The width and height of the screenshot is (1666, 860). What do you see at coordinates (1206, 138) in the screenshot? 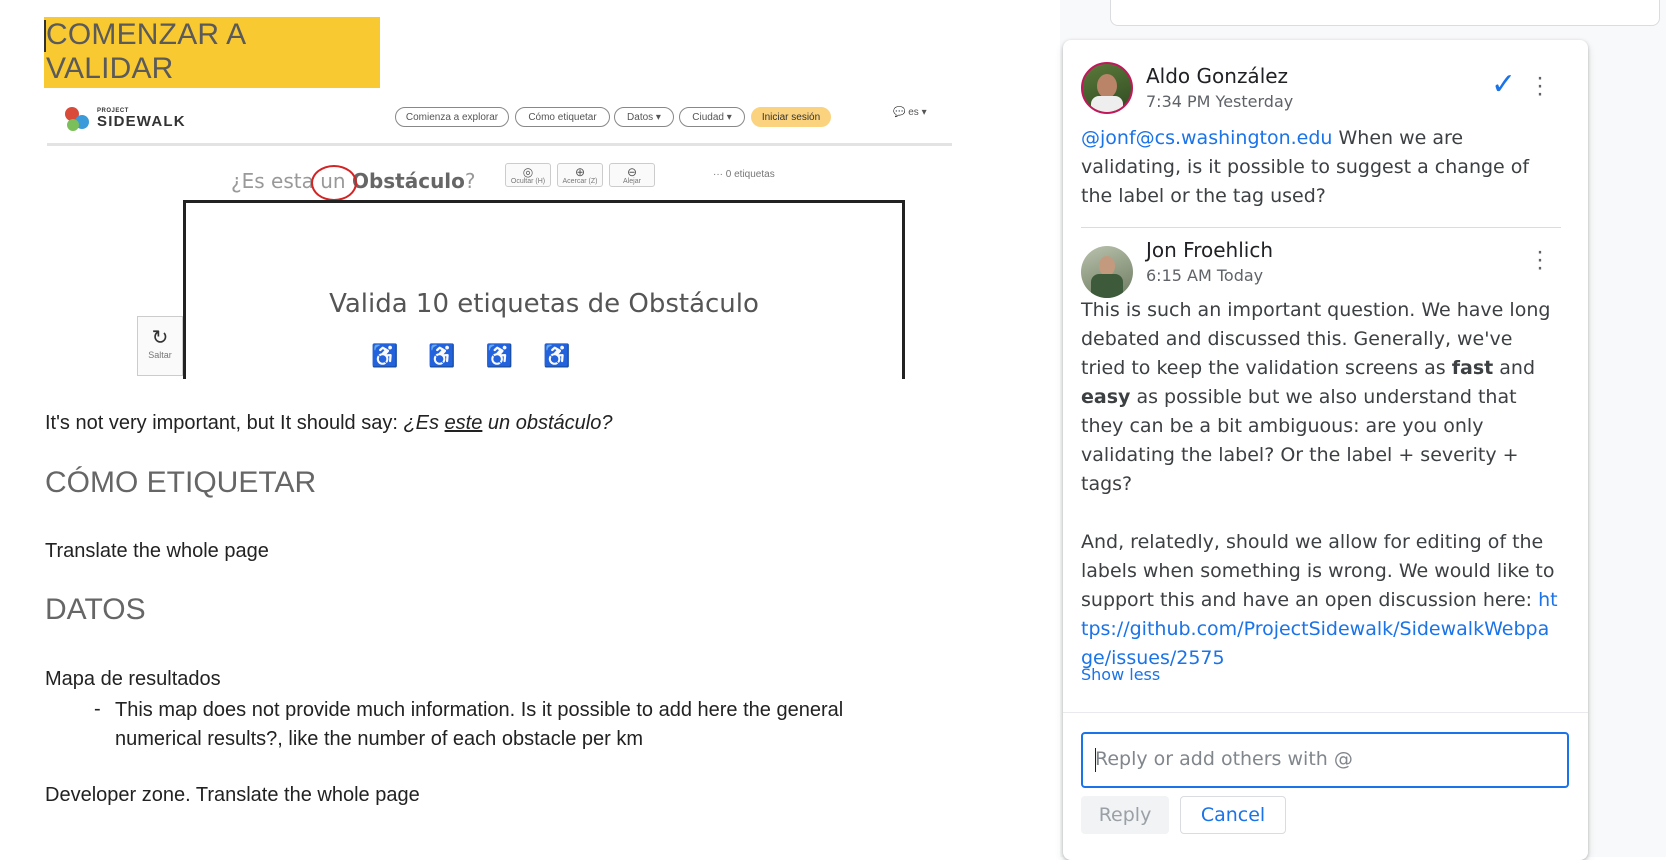
I see `mention-link: @jonf@cs.washington.edu` at bounding box center [1206, 138].